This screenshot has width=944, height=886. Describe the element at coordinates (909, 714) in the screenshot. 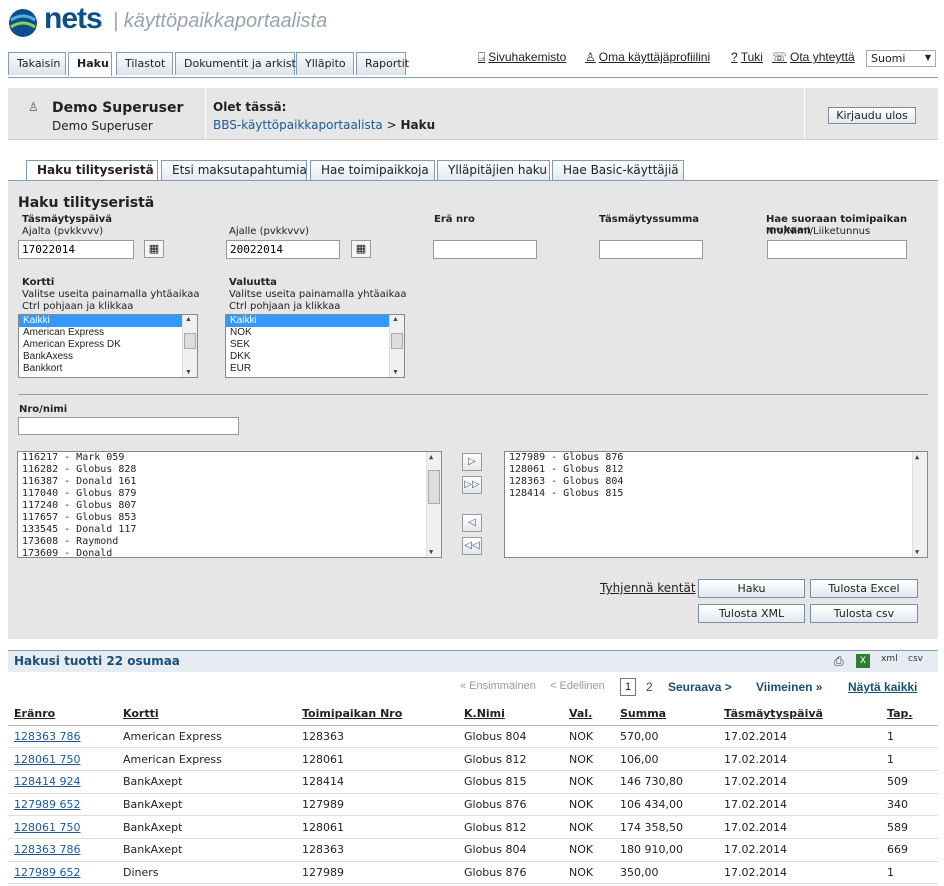

I see `col-header-tx: Tap.` at that location.